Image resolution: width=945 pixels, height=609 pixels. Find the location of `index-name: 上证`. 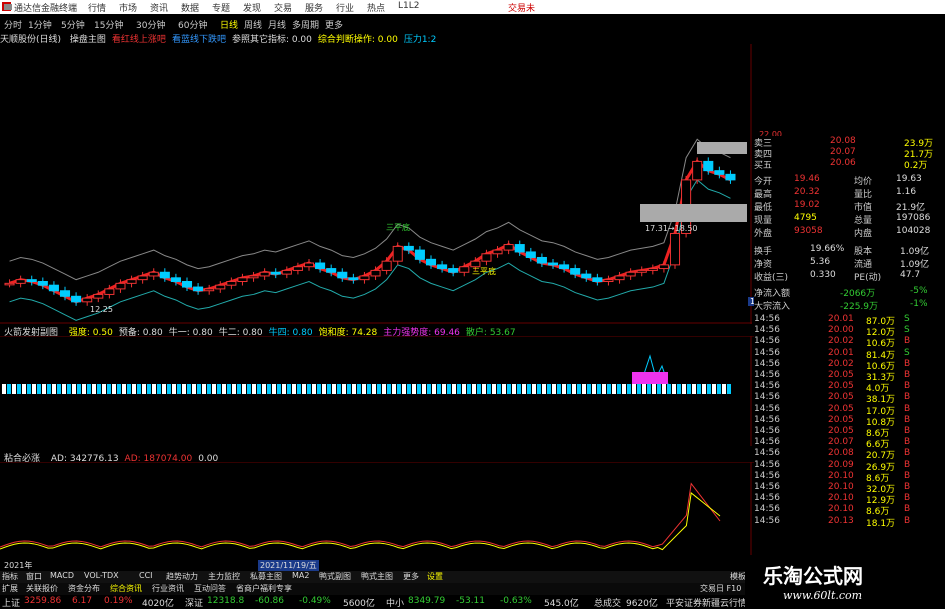

index-name: 上证 is located at coordinates (11, 602).